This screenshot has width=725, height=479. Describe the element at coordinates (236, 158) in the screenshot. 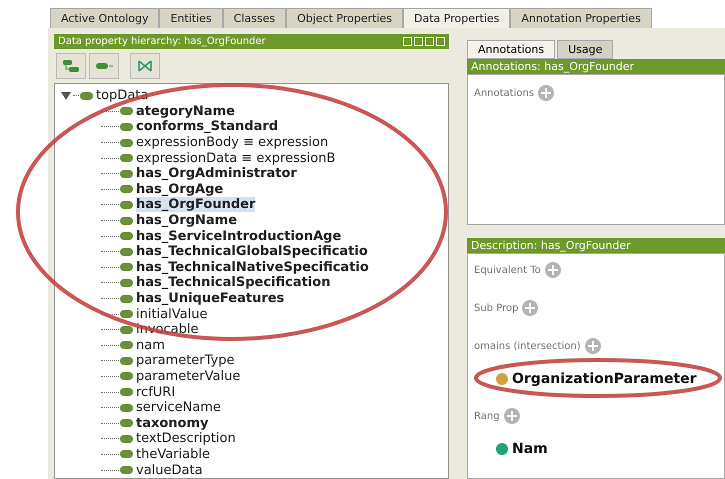

I see `tree-item: expressionData ≡ expressionB` at that location.